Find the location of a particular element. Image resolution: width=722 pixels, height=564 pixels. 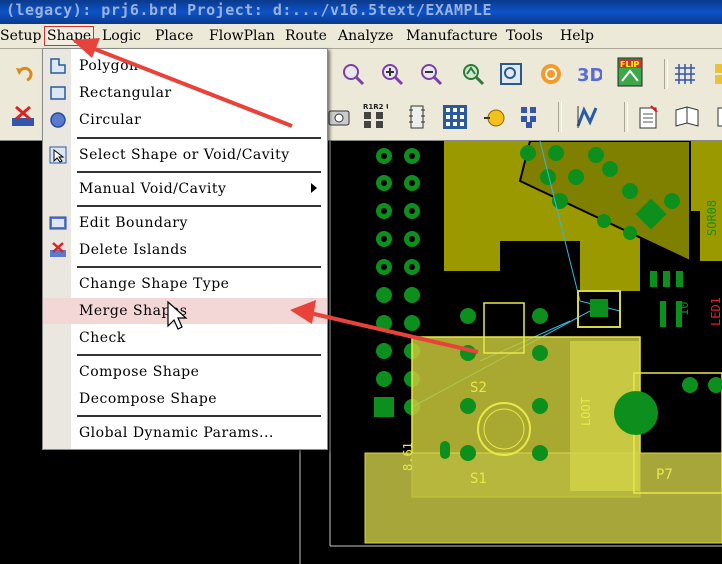

edit-boundary-icon is located at coordinates (58, 223).